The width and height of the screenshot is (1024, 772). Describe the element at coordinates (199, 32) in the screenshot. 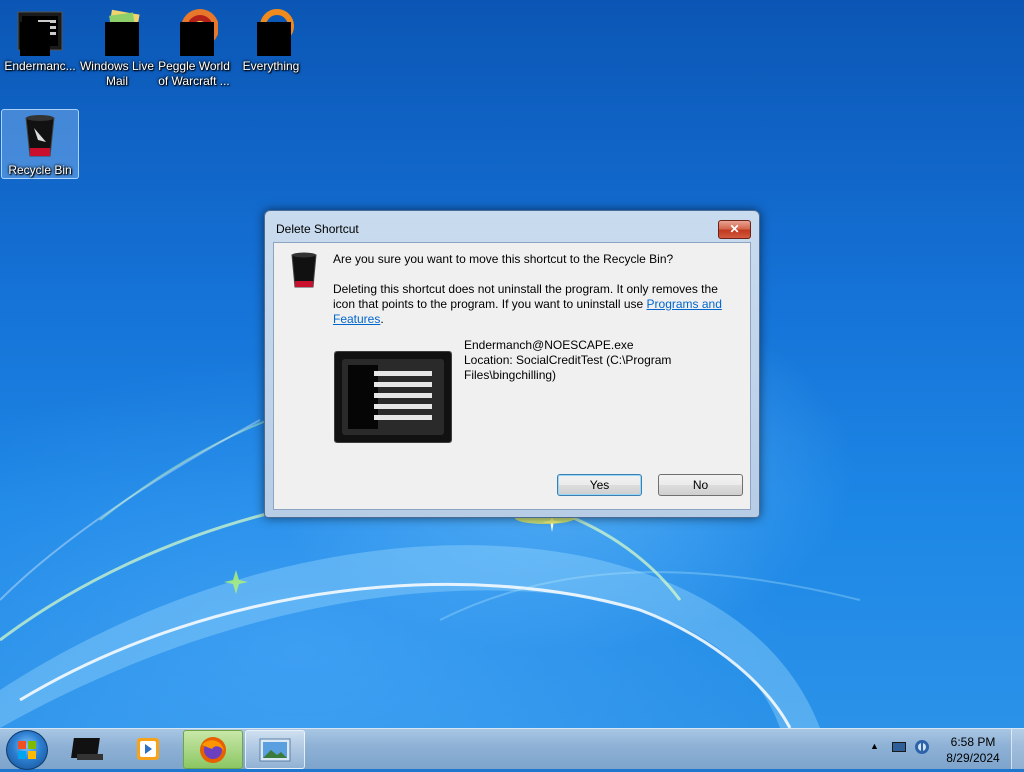

I see `peggle-icon` at that location.